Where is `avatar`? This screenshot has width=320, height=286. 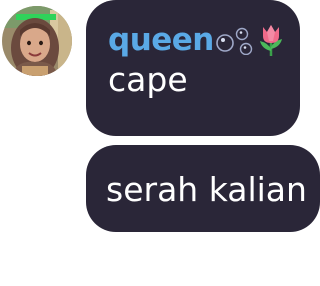 avatar is located at coordinates (37, 41).